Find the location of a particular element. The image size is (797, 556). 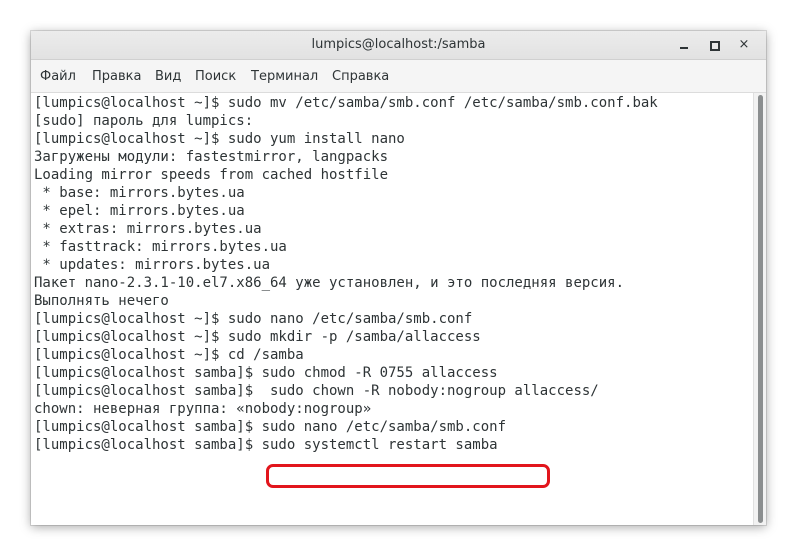

terminal-line: * extras: mirrors.bytes.ua is located at coordinates (148, 229).